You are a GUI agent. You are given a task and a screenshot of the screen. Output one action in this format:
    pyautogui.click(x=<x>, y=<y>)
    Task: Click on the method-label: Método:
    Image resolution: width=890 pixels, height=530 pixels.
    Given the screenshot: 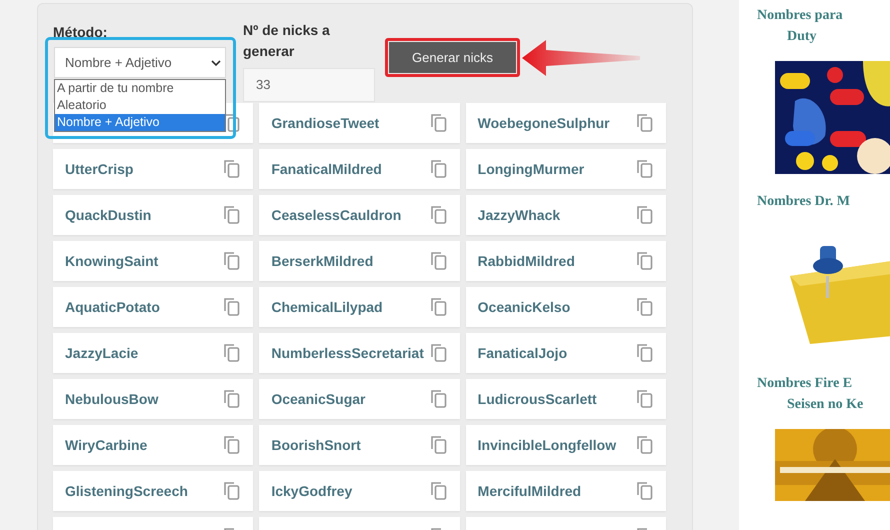 What is the action you would take?
    pyautogui.click(x=80, y=32)
    